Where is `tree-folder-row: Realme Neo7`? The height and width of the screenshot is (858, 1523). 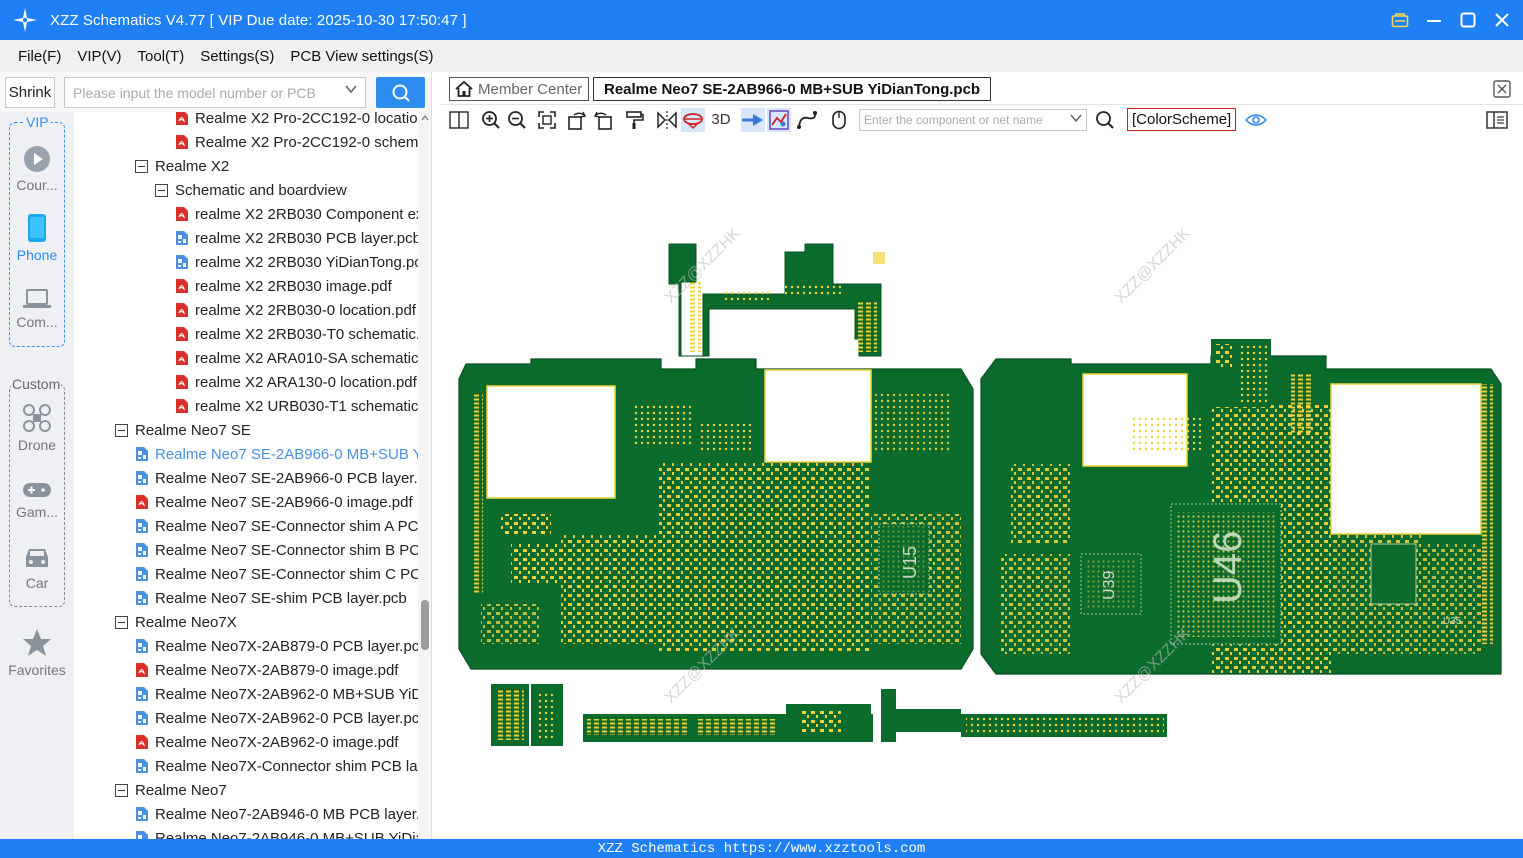
tree-folder-row: Realme Neo7 is located at coordinates (171, 790).